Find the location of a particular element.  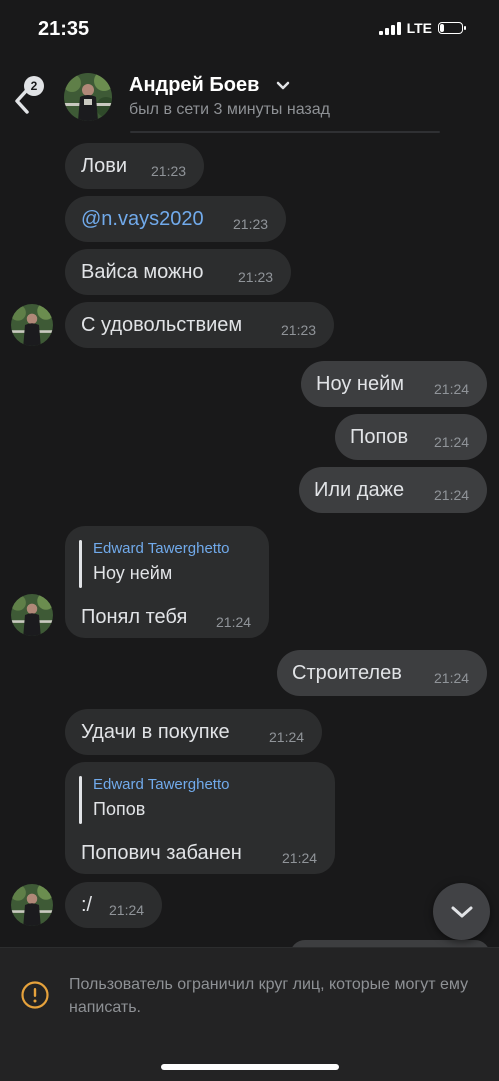

message-text: Вайса можно is located at coordinates (142, 272).